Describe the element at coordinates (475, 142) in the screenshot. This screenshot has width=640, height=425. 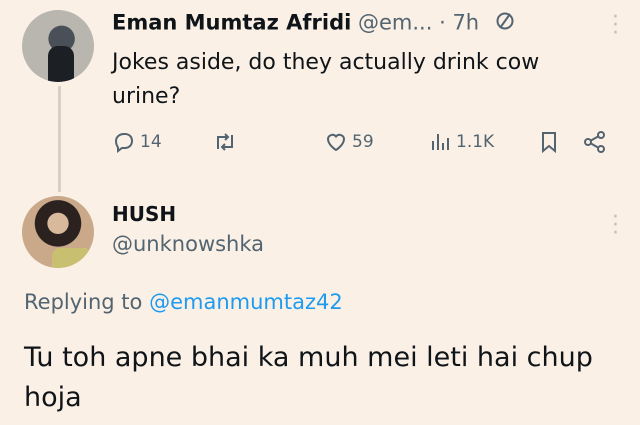
I see `views-count: 1.1K` at that location.